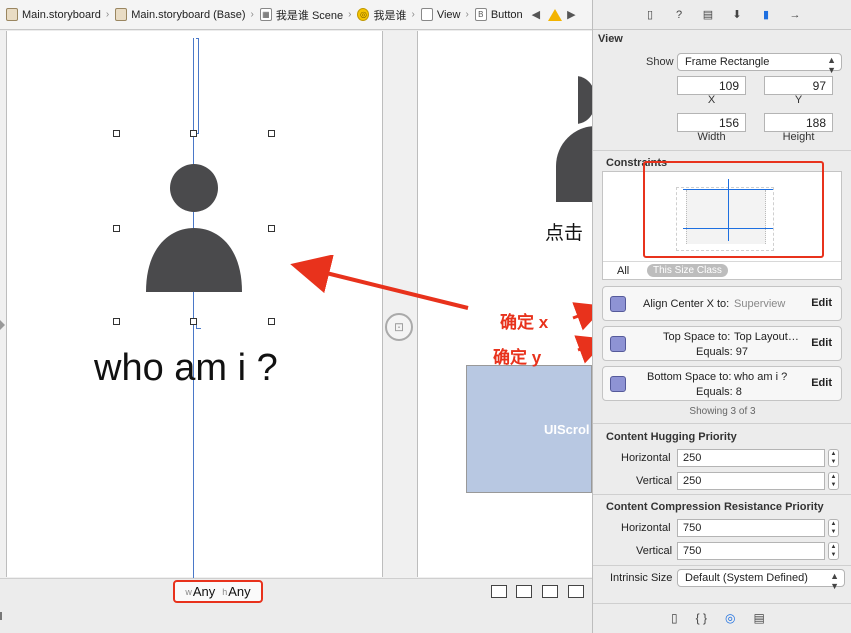  What do you see at coordinates (758, 618) in the screenshot?
I see `media-library-icon: ▤` at bounding box center [758, 618].